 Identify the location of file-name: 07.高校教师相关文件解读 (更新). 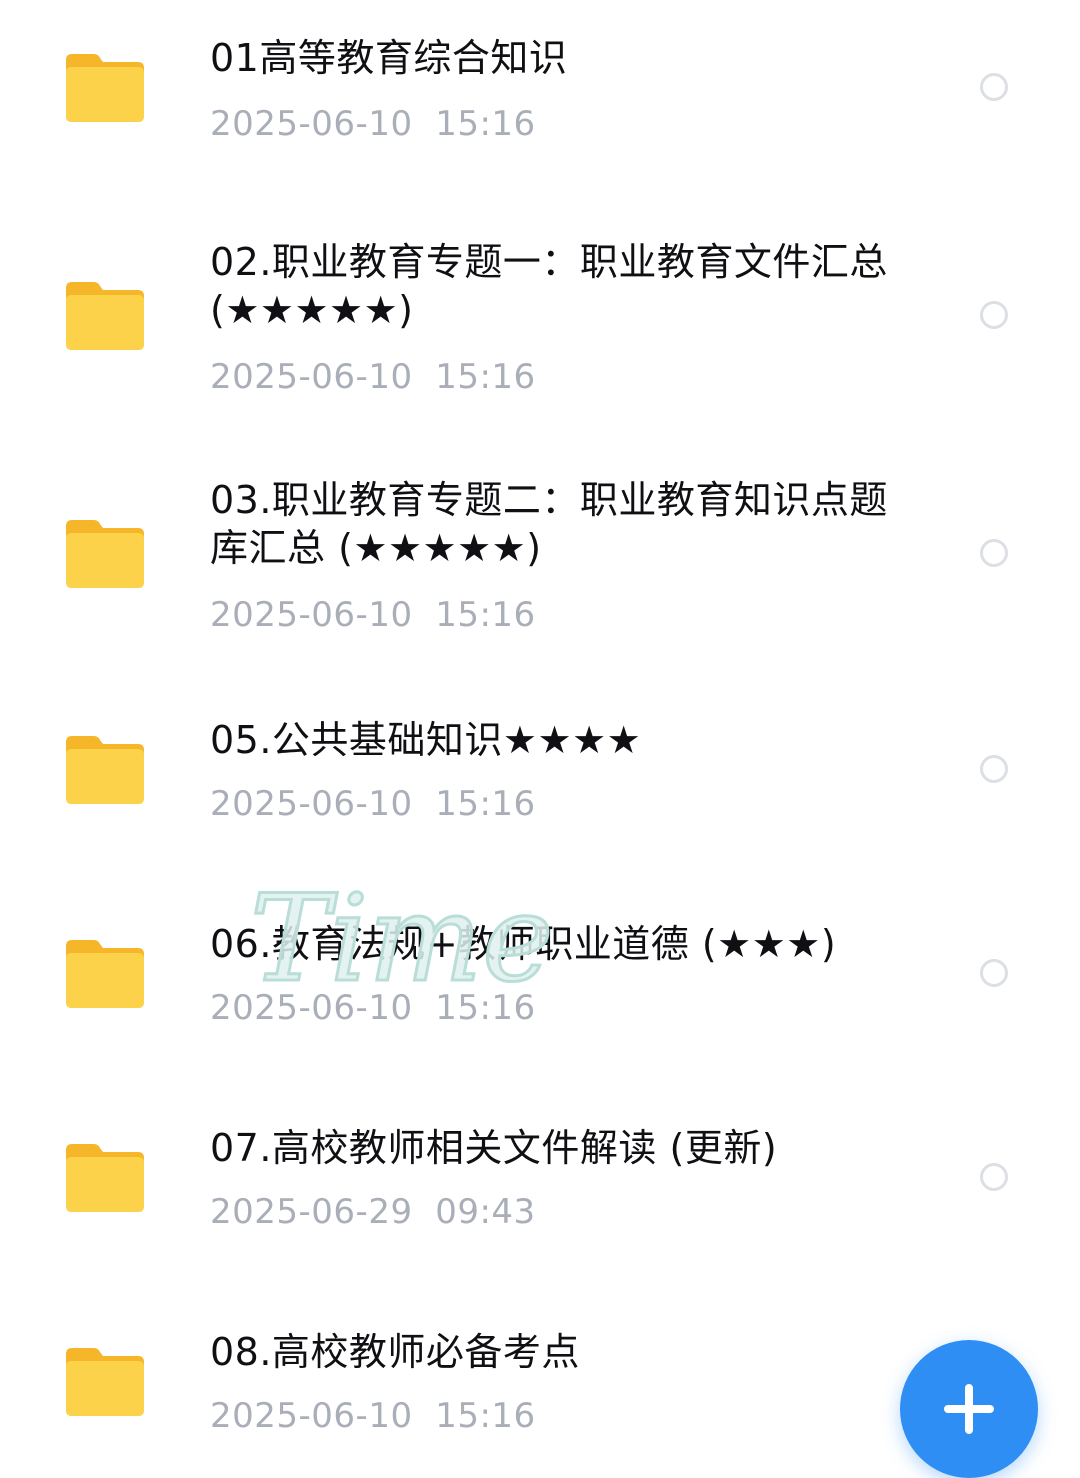
(494, 1148).